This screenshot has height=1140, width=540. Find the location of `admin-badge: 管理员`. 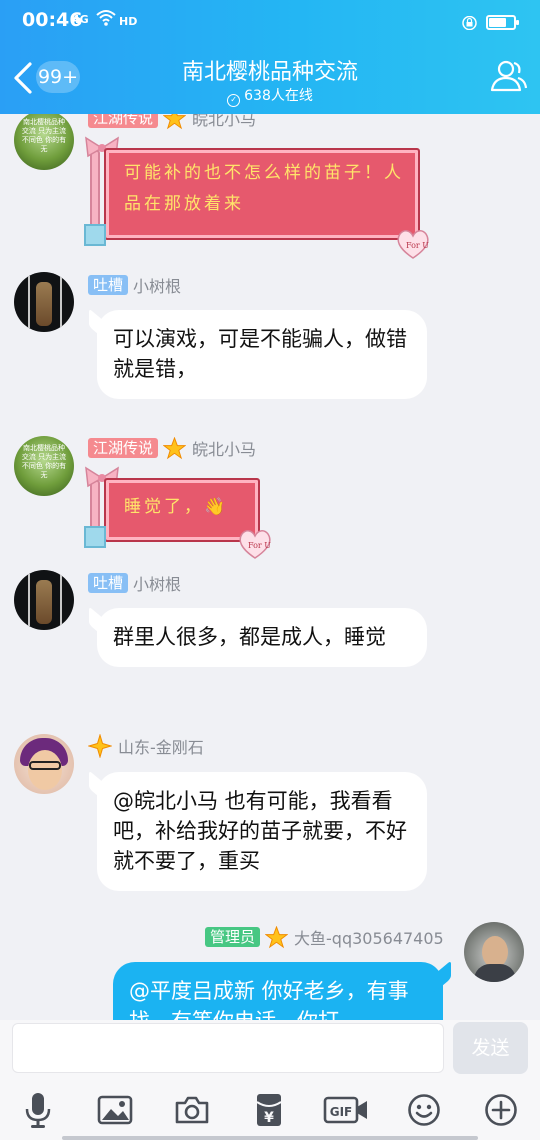

admin-badge: 管理员 is located at coordinates (233, 937).